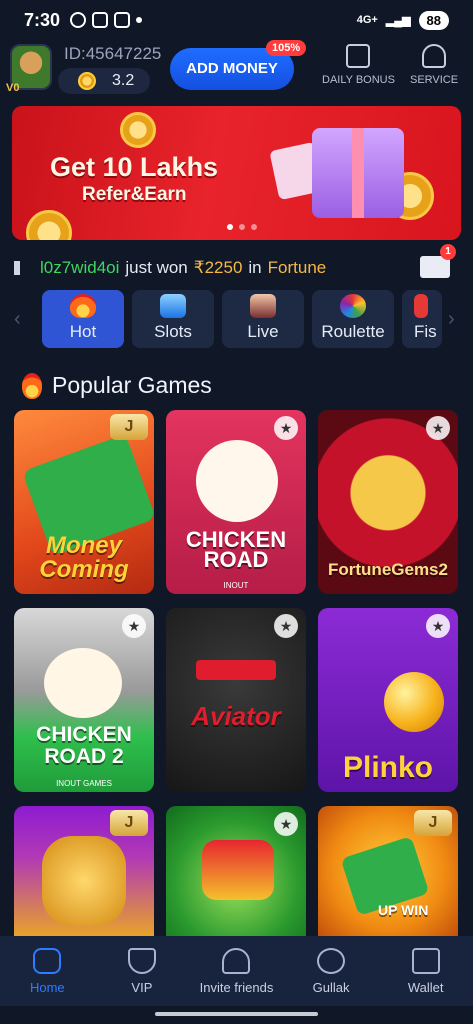 Image resolution: width=473 pixels, height=1024 pixels. What do you see at coordinates (358, 80) in the screenshot?
I see `daily-bonus-label: DAILY BONUS` at bounding box center [358, 80].